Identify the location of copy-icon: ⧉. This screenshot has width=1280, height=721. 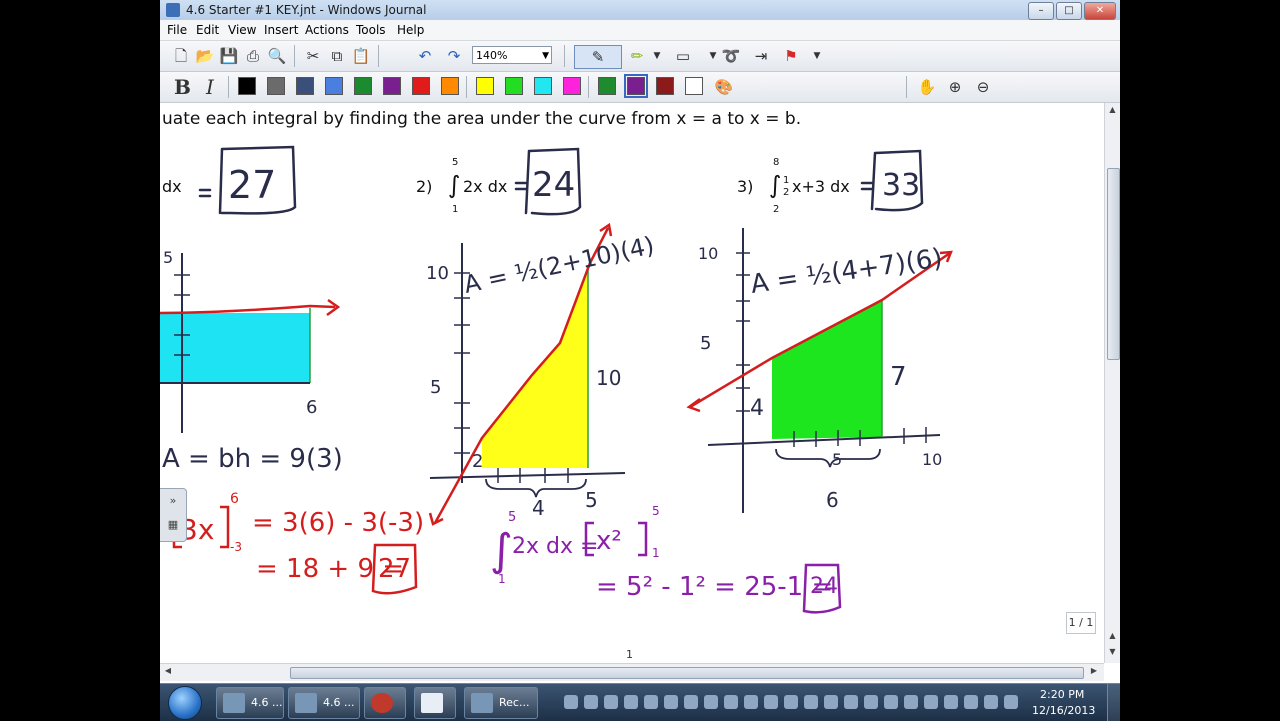
(337, 56).